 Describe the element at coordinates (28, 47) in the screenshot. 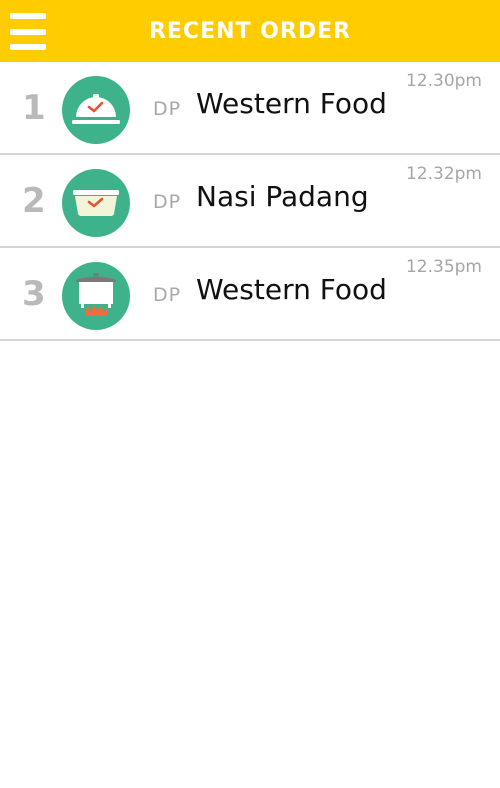

I see `menu-bar-bottom` at that location.